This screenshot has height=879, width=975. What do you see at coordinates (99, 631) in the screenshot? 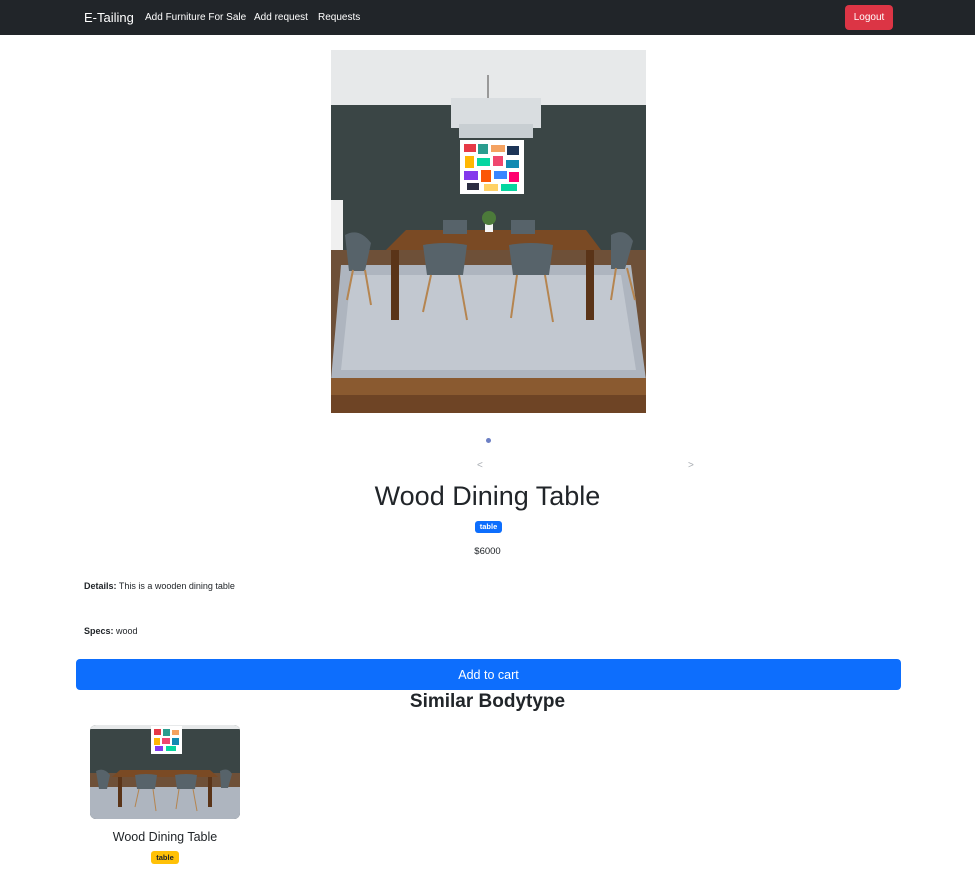
I see `specs-label: Specs:` at bounding box center [99, 631].